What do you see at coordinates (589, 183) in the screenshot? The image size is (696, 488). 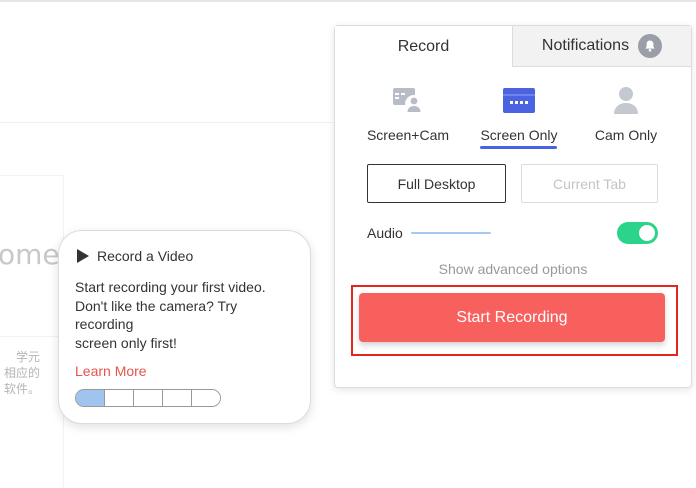 I see `current-tab-button: Current Tab` at bounding box center [589, 183].